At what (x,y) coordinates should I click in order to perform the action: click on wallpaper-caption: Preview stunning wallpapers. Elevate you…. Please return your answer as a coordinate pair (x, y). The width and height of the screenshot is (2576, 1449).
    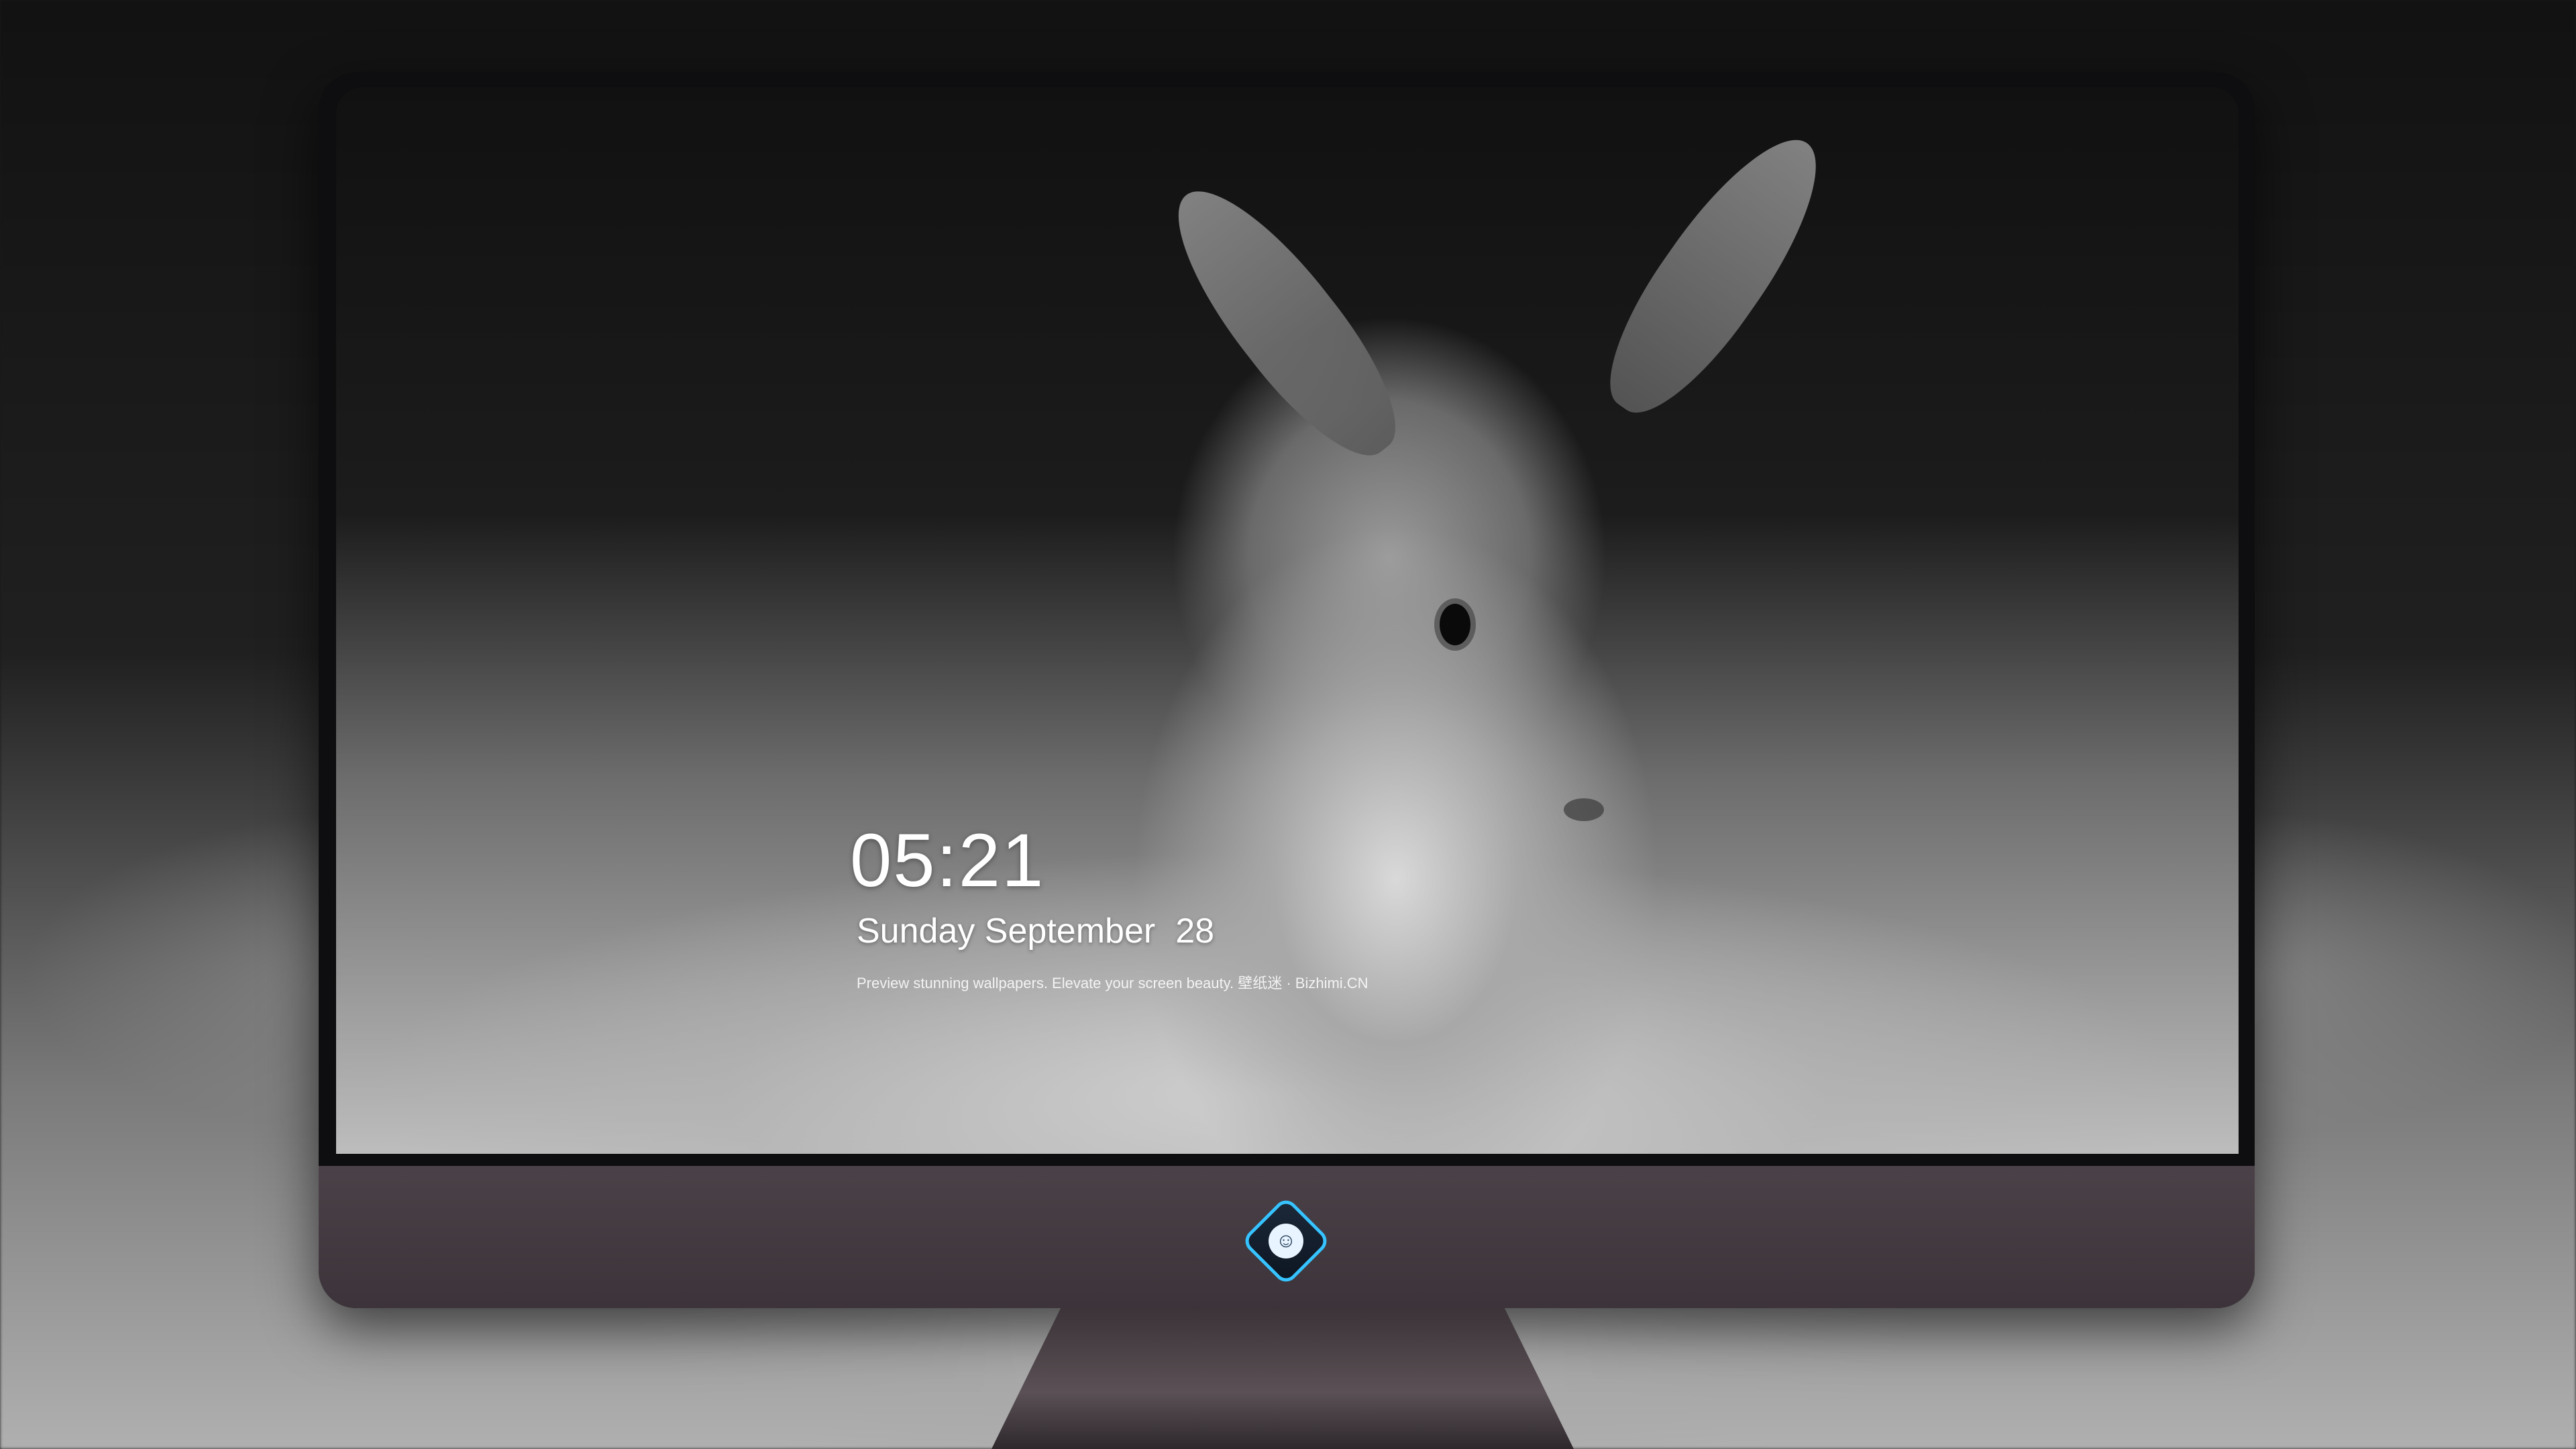
    Looking at the image, I should click on (1112, 983).